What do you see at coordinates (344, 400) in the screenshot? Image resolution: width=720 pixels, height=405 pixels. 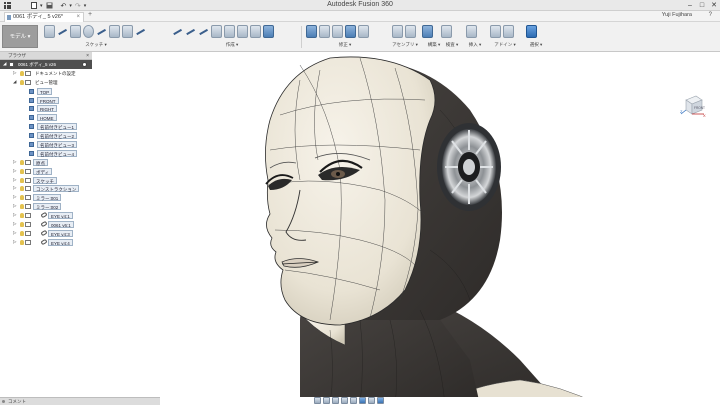 I see `zoom-icon` at bounding box center [344, 400].